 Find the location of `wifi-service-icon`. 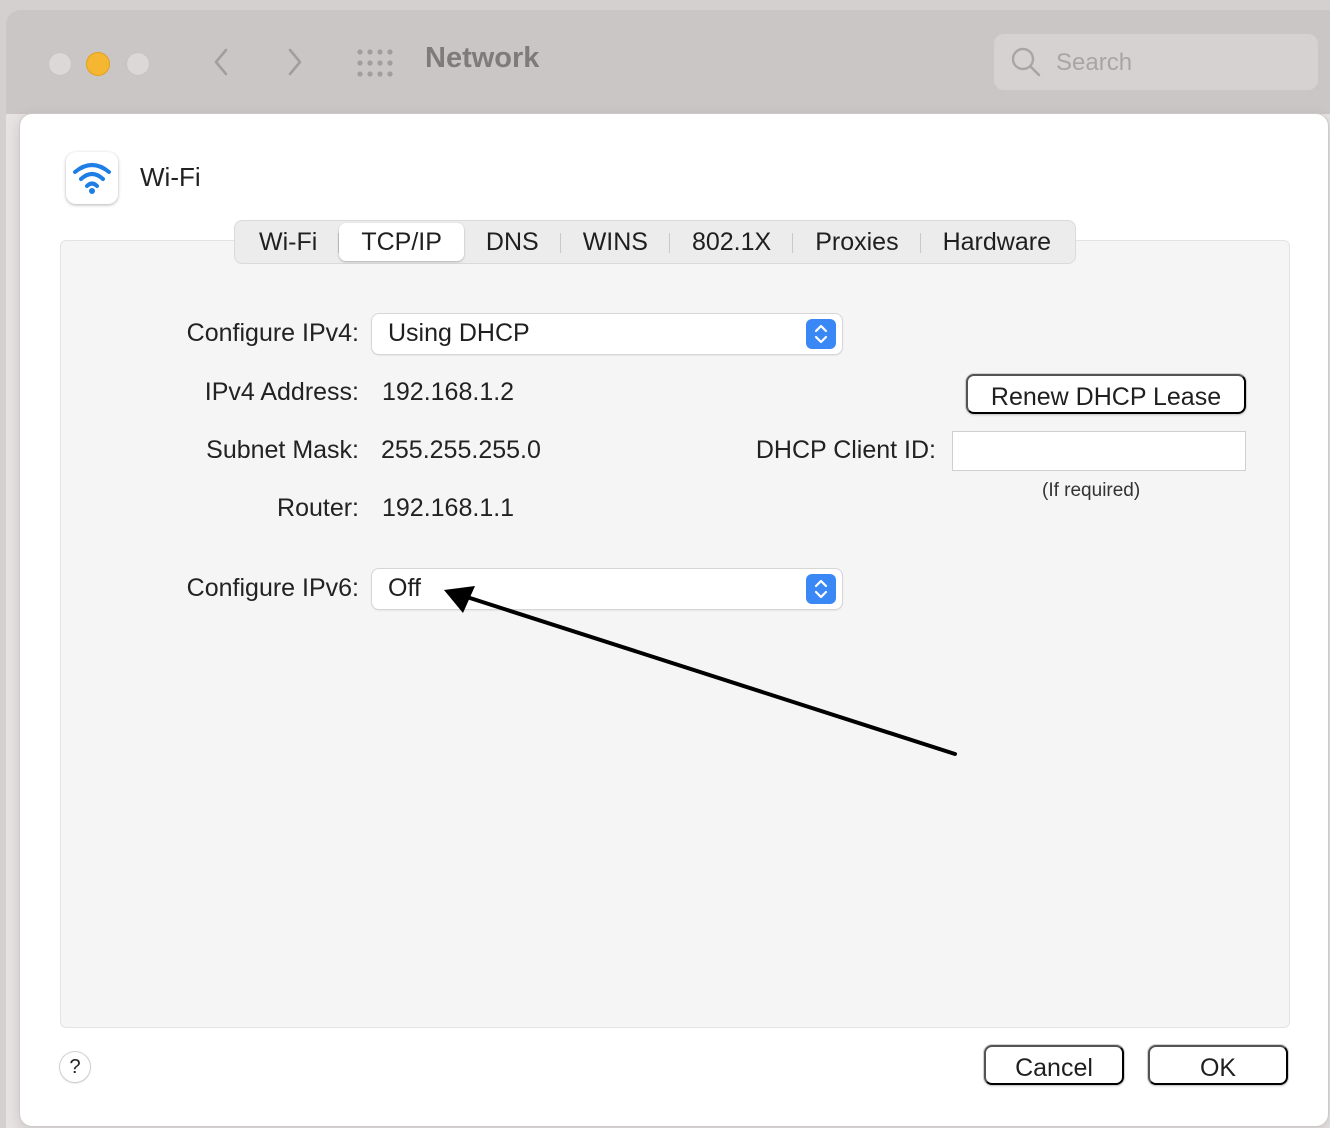

wifi-service-icon is located at coordinates (92, 178).